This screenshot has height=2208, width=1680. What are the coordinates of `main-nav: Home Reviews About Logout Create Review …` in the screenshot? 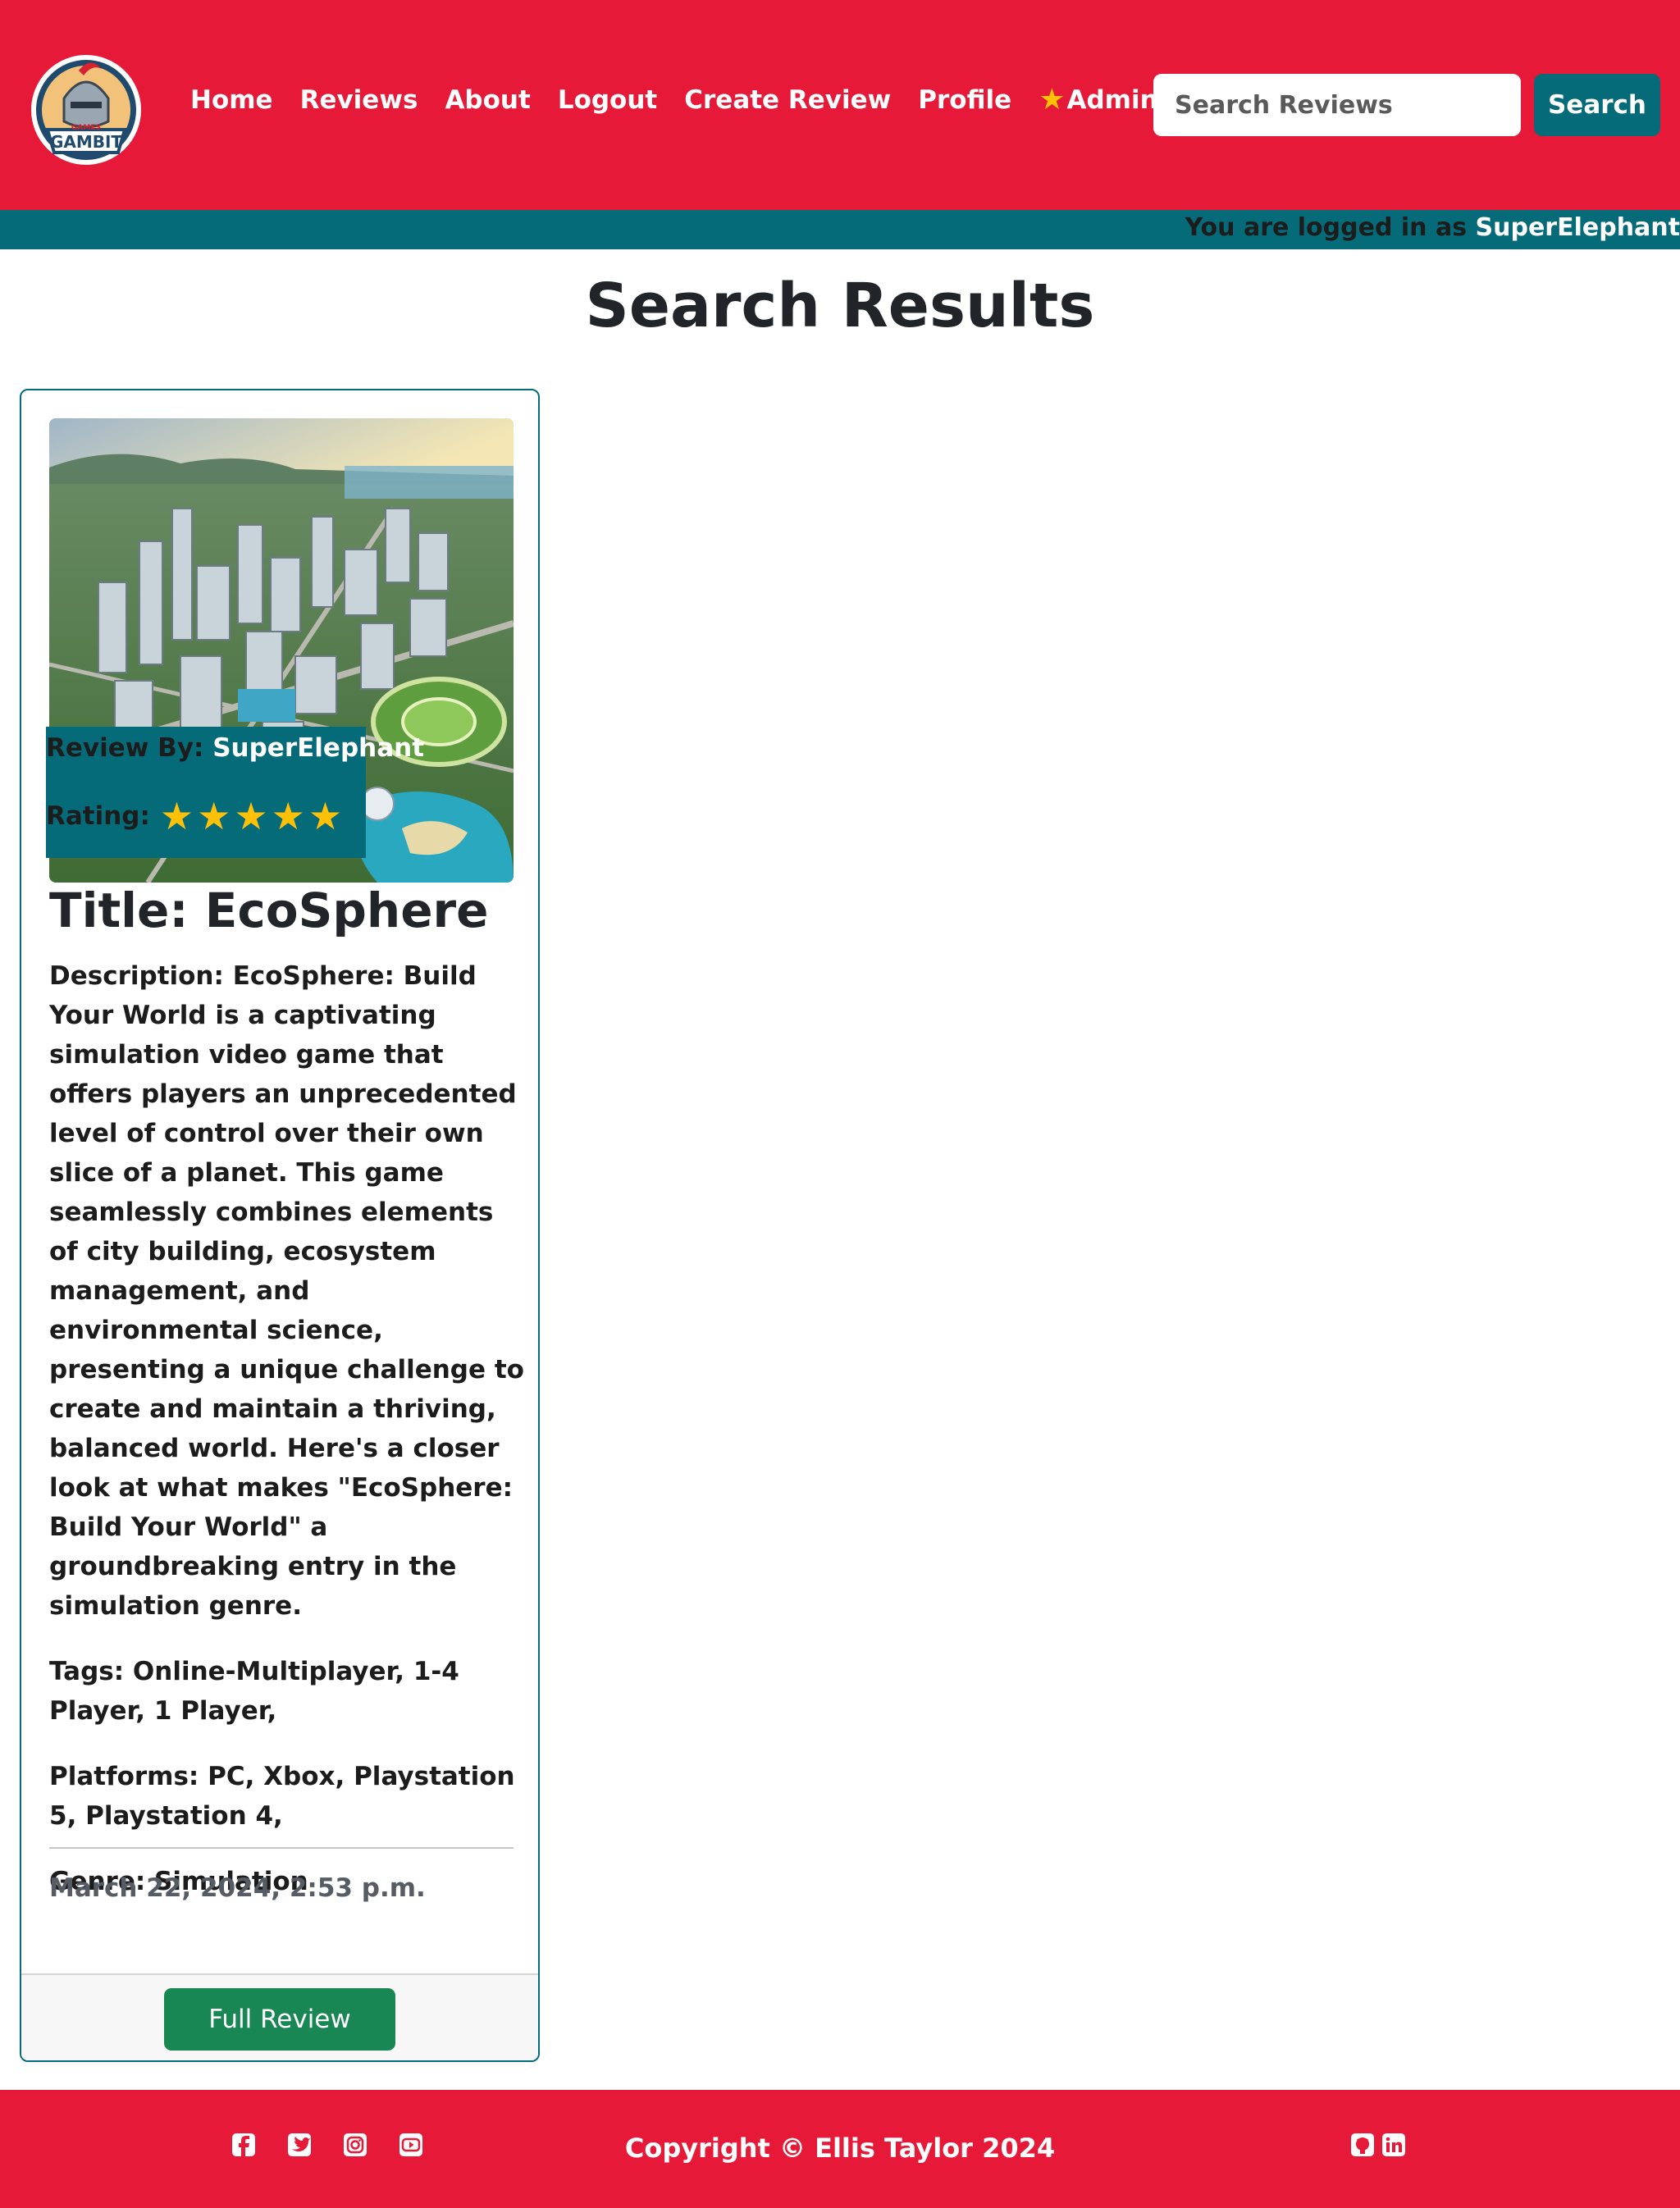 It's located at (688, 99).